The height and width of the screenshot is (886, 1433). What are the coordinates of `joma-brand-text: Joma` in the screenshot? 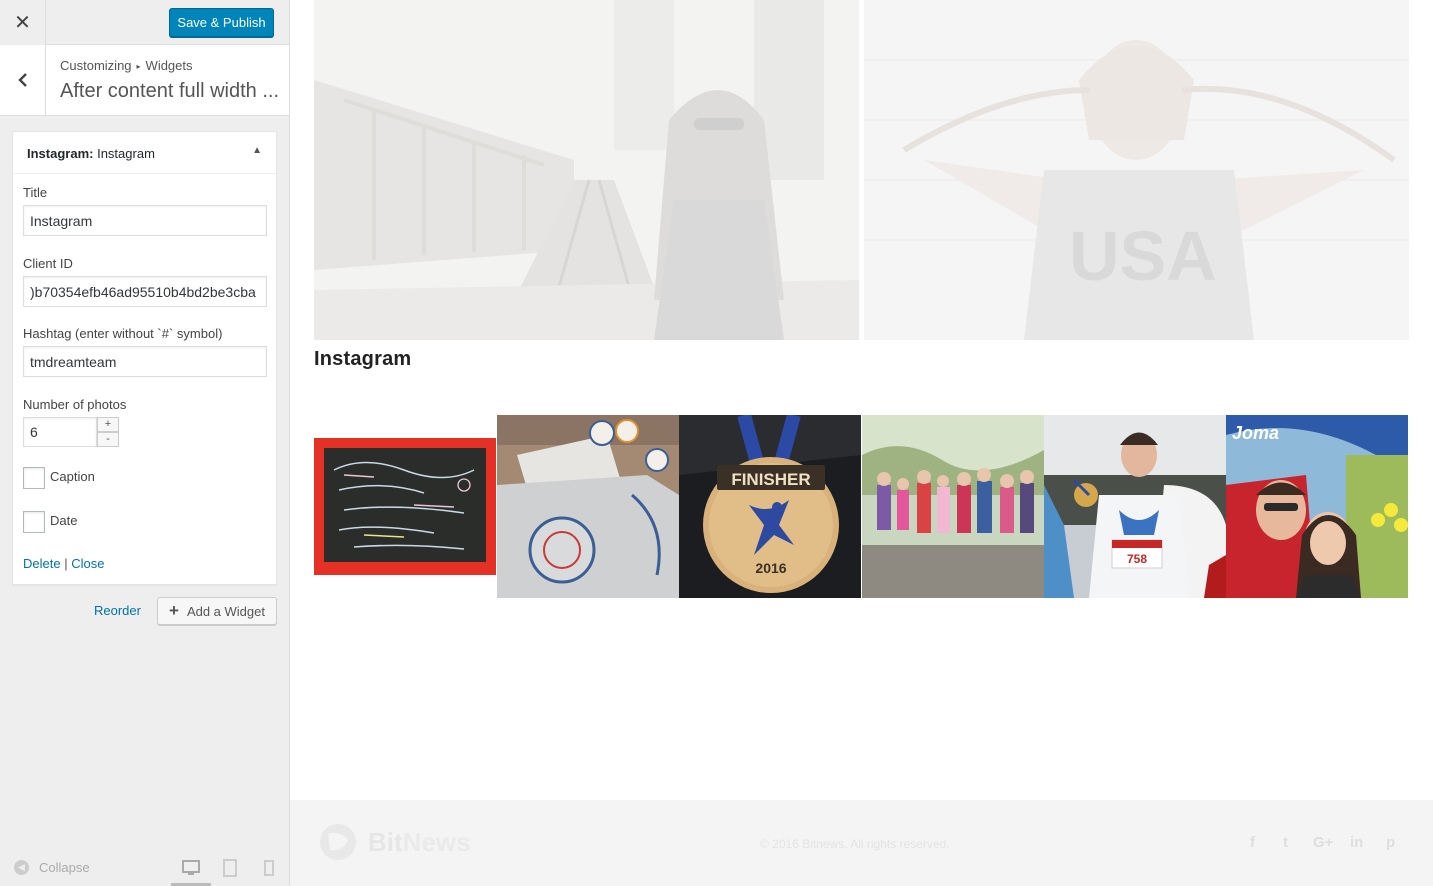 It's located at (1255, 433).